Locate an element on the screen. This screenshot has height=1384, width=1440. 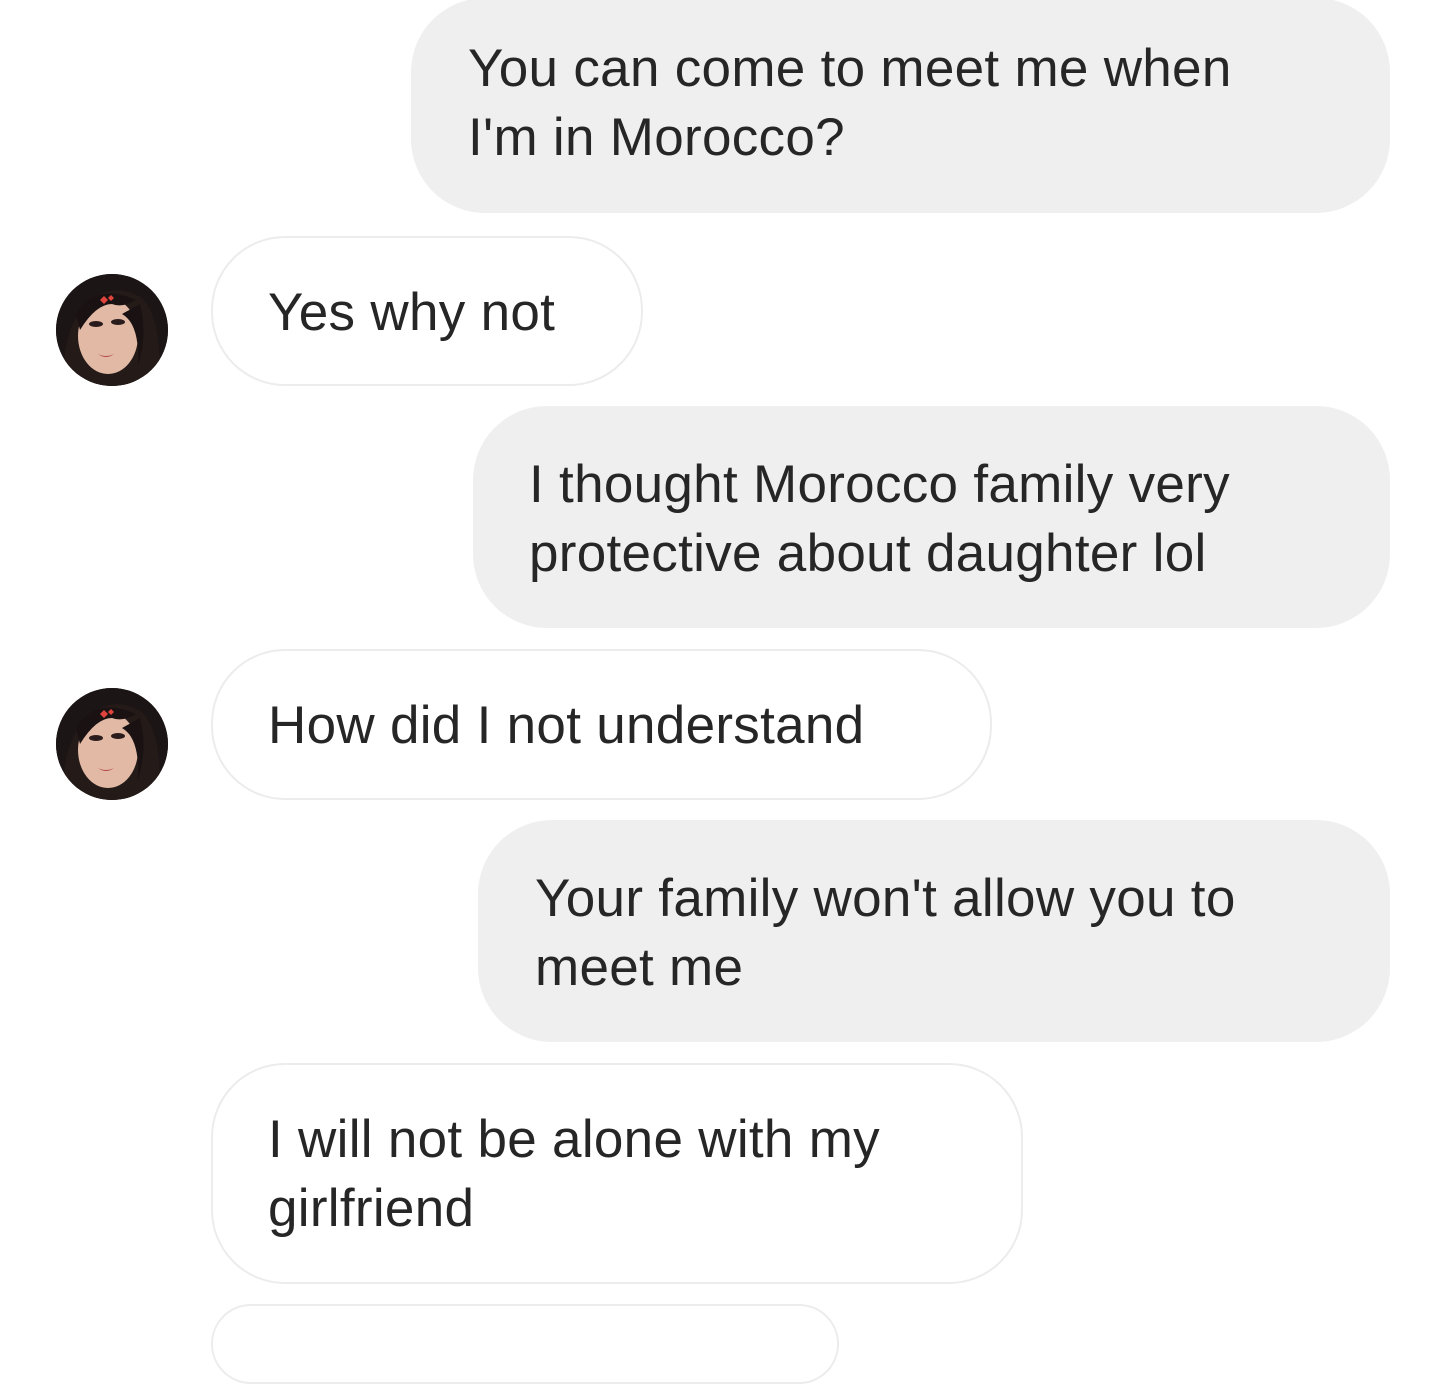
received-message-bubble: Yes why not is located at coordinates (427, 311).